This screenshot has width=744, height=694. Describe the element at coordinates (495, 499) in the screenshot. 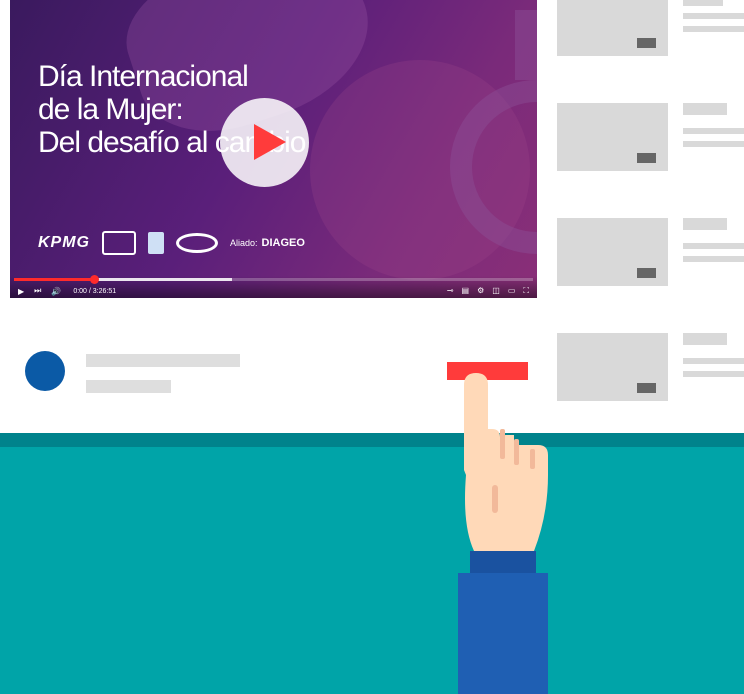

I see `thumb-crease` at that location.